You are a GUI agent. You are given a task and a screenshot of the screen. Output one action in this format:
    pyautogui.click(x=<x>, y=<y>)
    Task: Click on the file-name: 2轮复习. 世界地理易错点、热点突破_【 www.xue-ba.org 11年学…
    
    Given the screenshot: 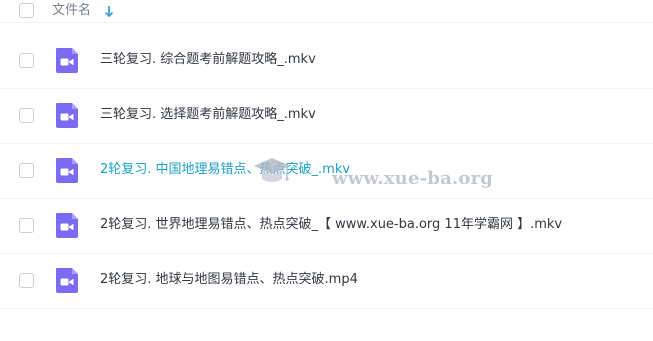 What is the action you would take?
    pyautogui.click(x=331, y=225)
    